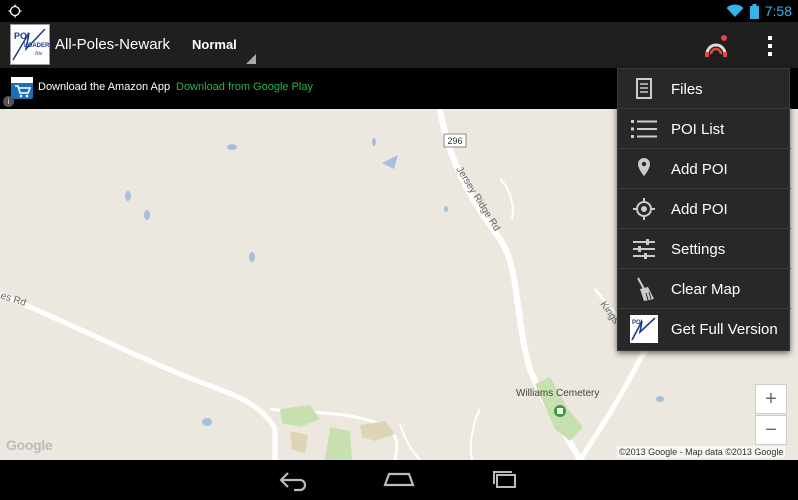  I want to click on ad-link: Download from Google Play, so click(244, 87).